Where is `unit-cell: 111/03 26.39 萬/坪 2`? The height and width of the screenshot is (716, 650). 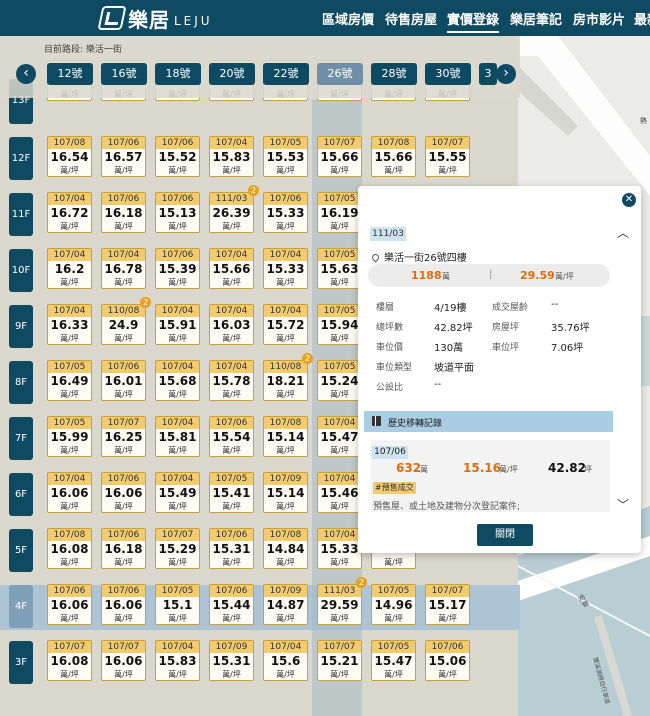
unit-cell: 111/03 26.39 萬/坪 2 is located at coordinates (234, 209).